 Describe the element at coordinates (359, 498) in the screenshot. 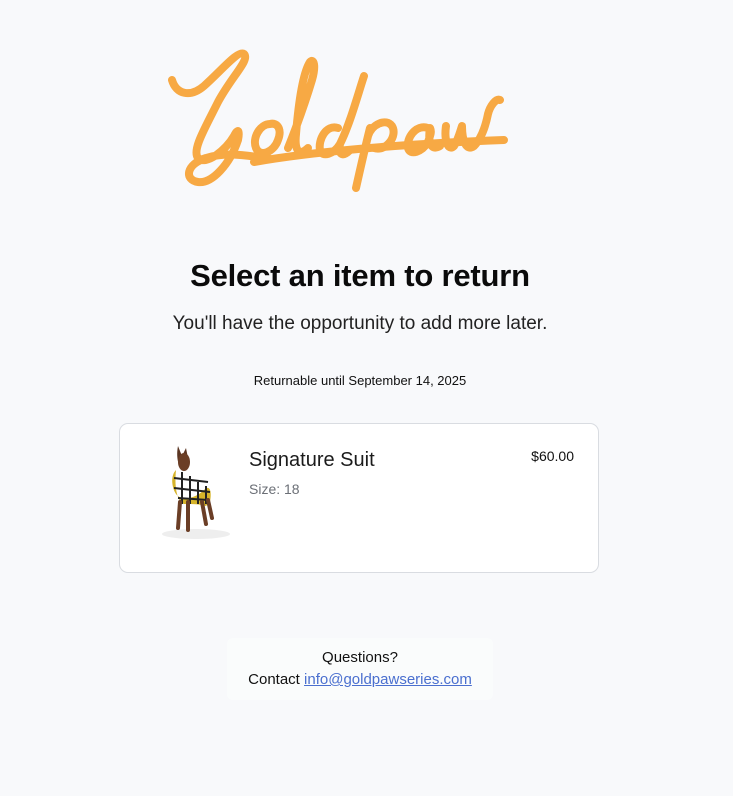

I see `return-item-card: Signature Suit Size: 18 $60.00` at that location.